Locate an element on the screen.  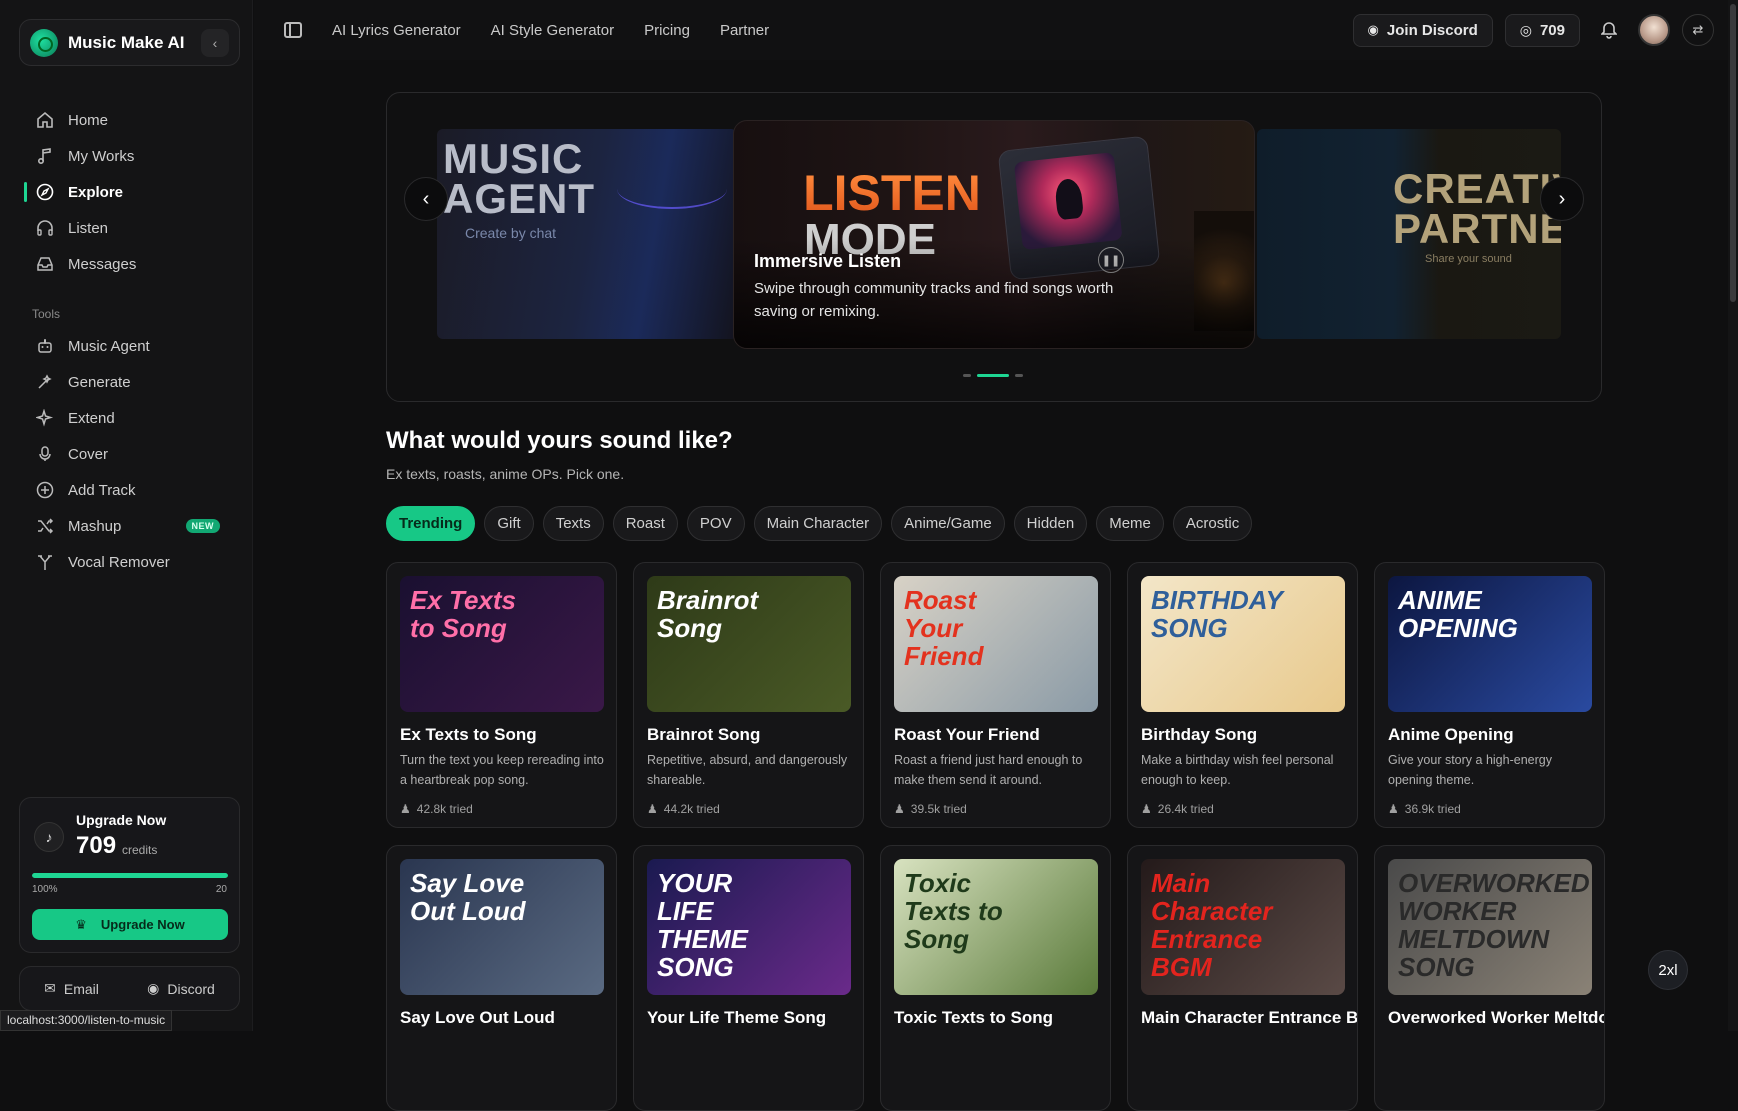
chip-roast: Roast is located at coordinates (645, 523).